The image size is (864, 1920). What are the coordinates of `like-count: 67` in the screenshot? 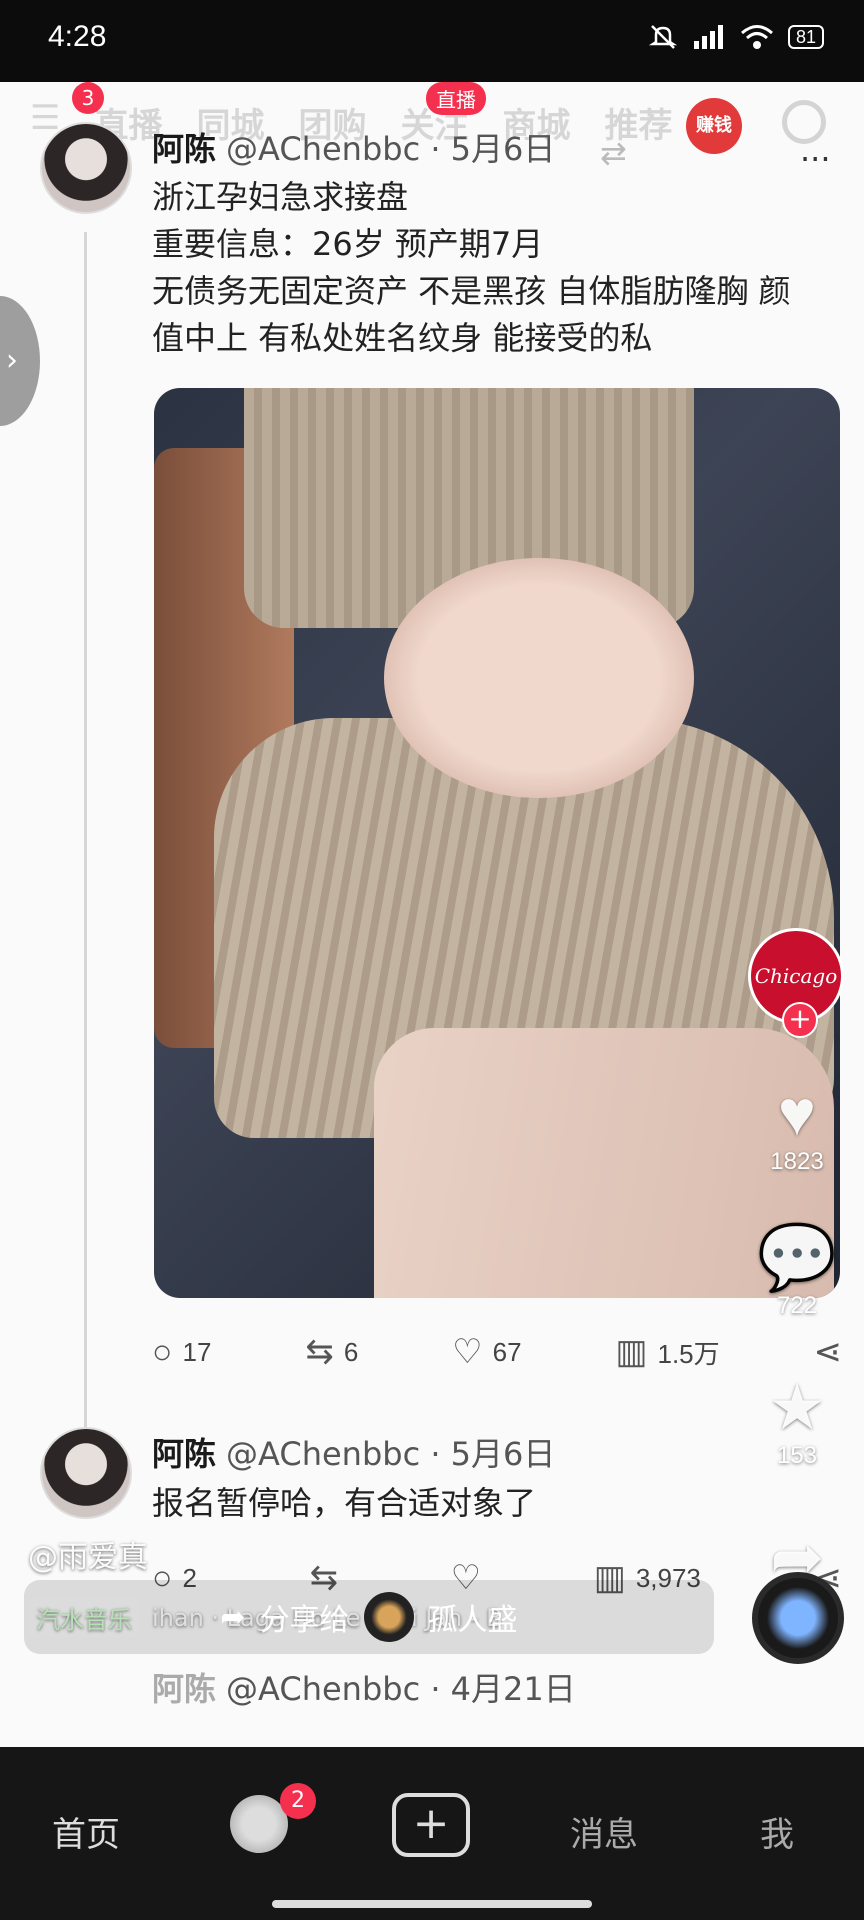 It's located at (507, 1351).